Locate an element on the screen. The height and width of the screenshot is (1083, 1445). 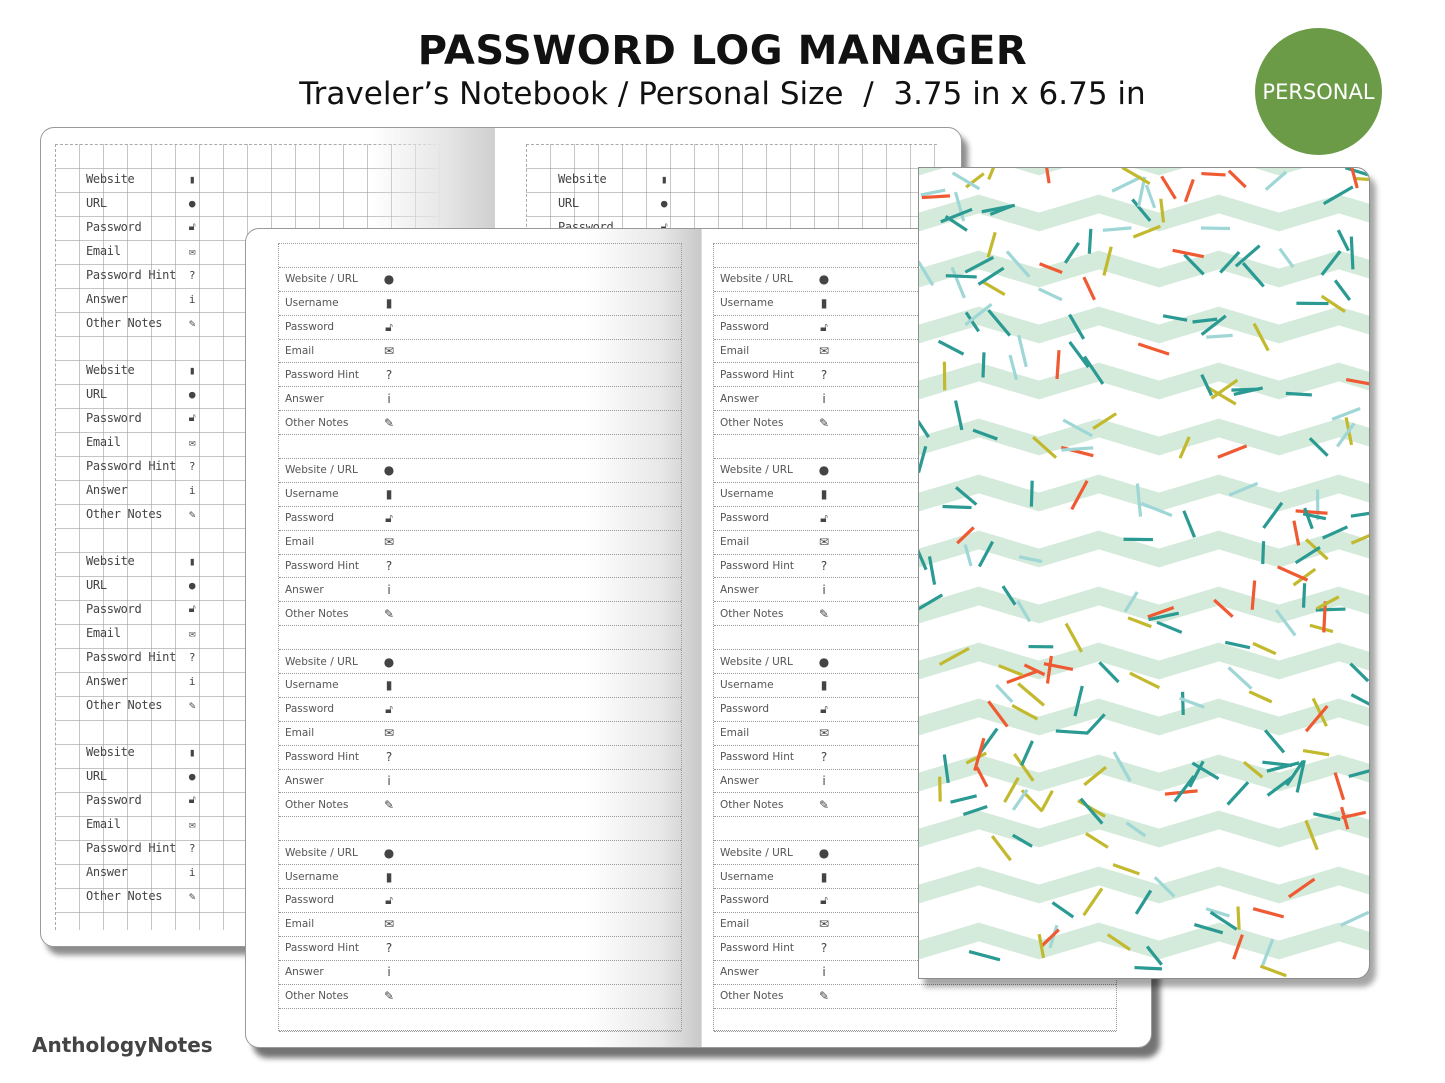
field-label: Email is located at coordinates (735, 733).